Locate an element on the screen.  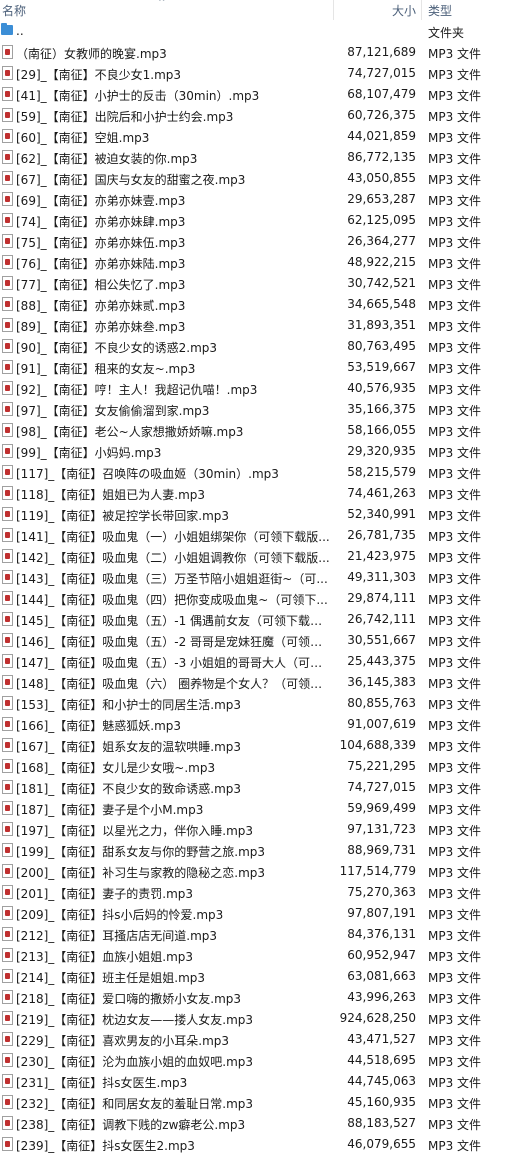
file-row: [92]_【南征】哼！主人！我超记仇喵！.mp3 40,576,935 MP3 文件 is located at coordinates (253, 388).